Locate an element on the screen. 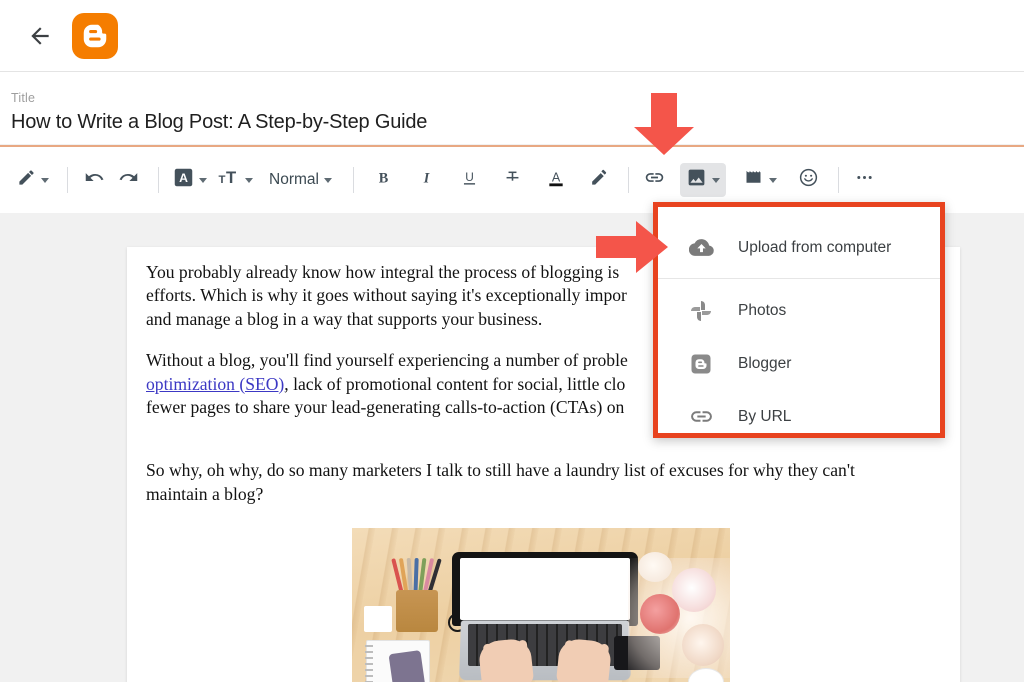  pen-tool-button is located at coordinates (33, 180).